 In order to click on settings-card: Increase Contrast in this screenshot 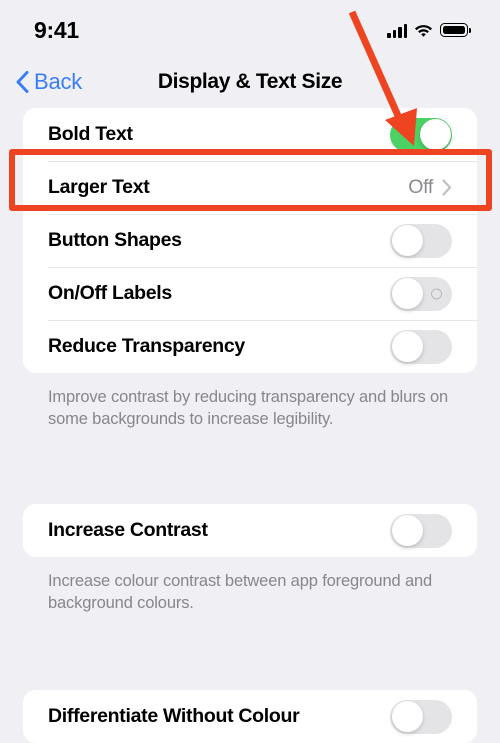, I will do `click(250, 530)`.